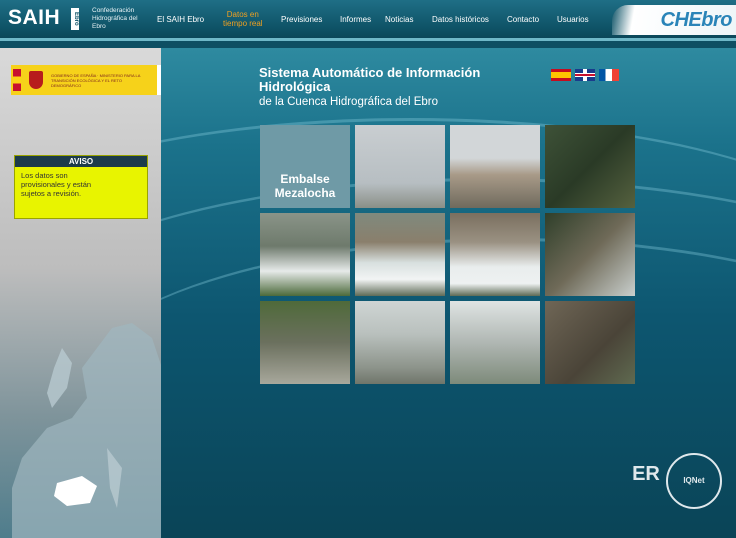  What do you see at coordinates (17, 80) in the screenshot?
I see `spain-flag-icon` at bounding box center [17, 80].